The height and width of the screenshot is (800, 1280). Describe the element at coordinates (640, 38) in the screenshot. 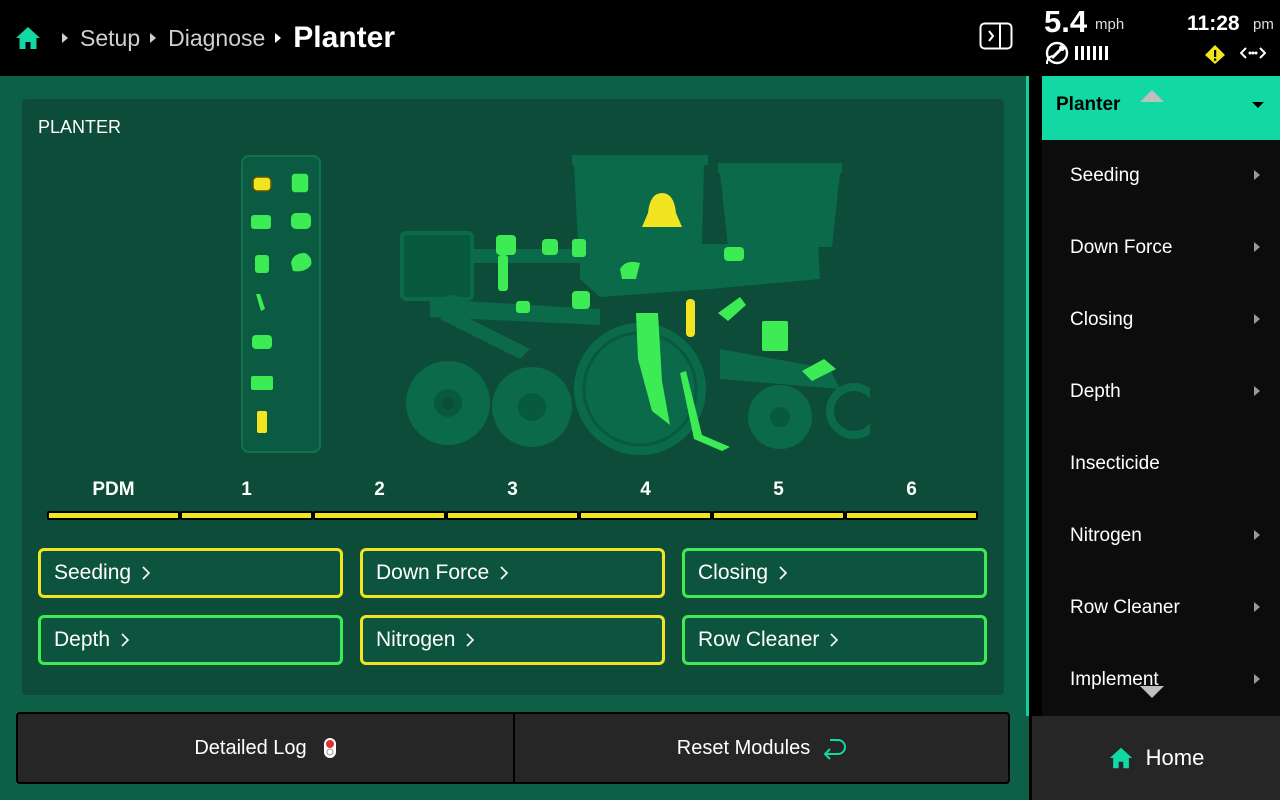

I see `top-bar: Setup Diagnose Planter 5.4 mph 11:28 pm` at that location.